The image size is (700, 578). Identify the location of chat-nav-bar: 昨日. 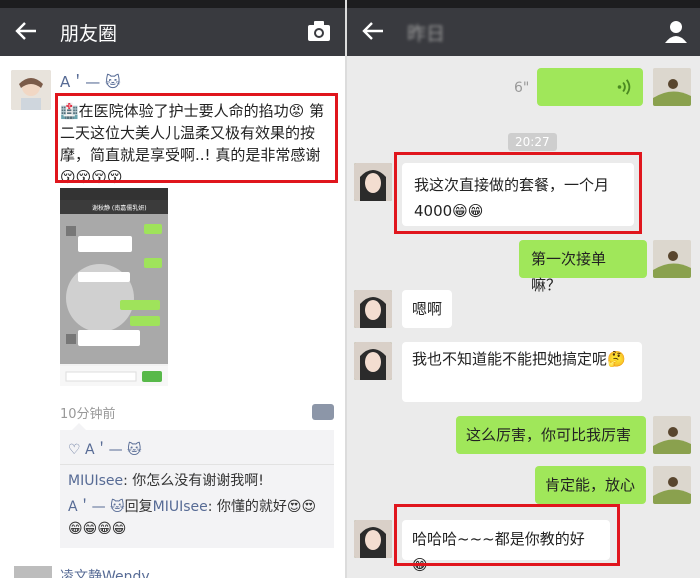
(523, 32).